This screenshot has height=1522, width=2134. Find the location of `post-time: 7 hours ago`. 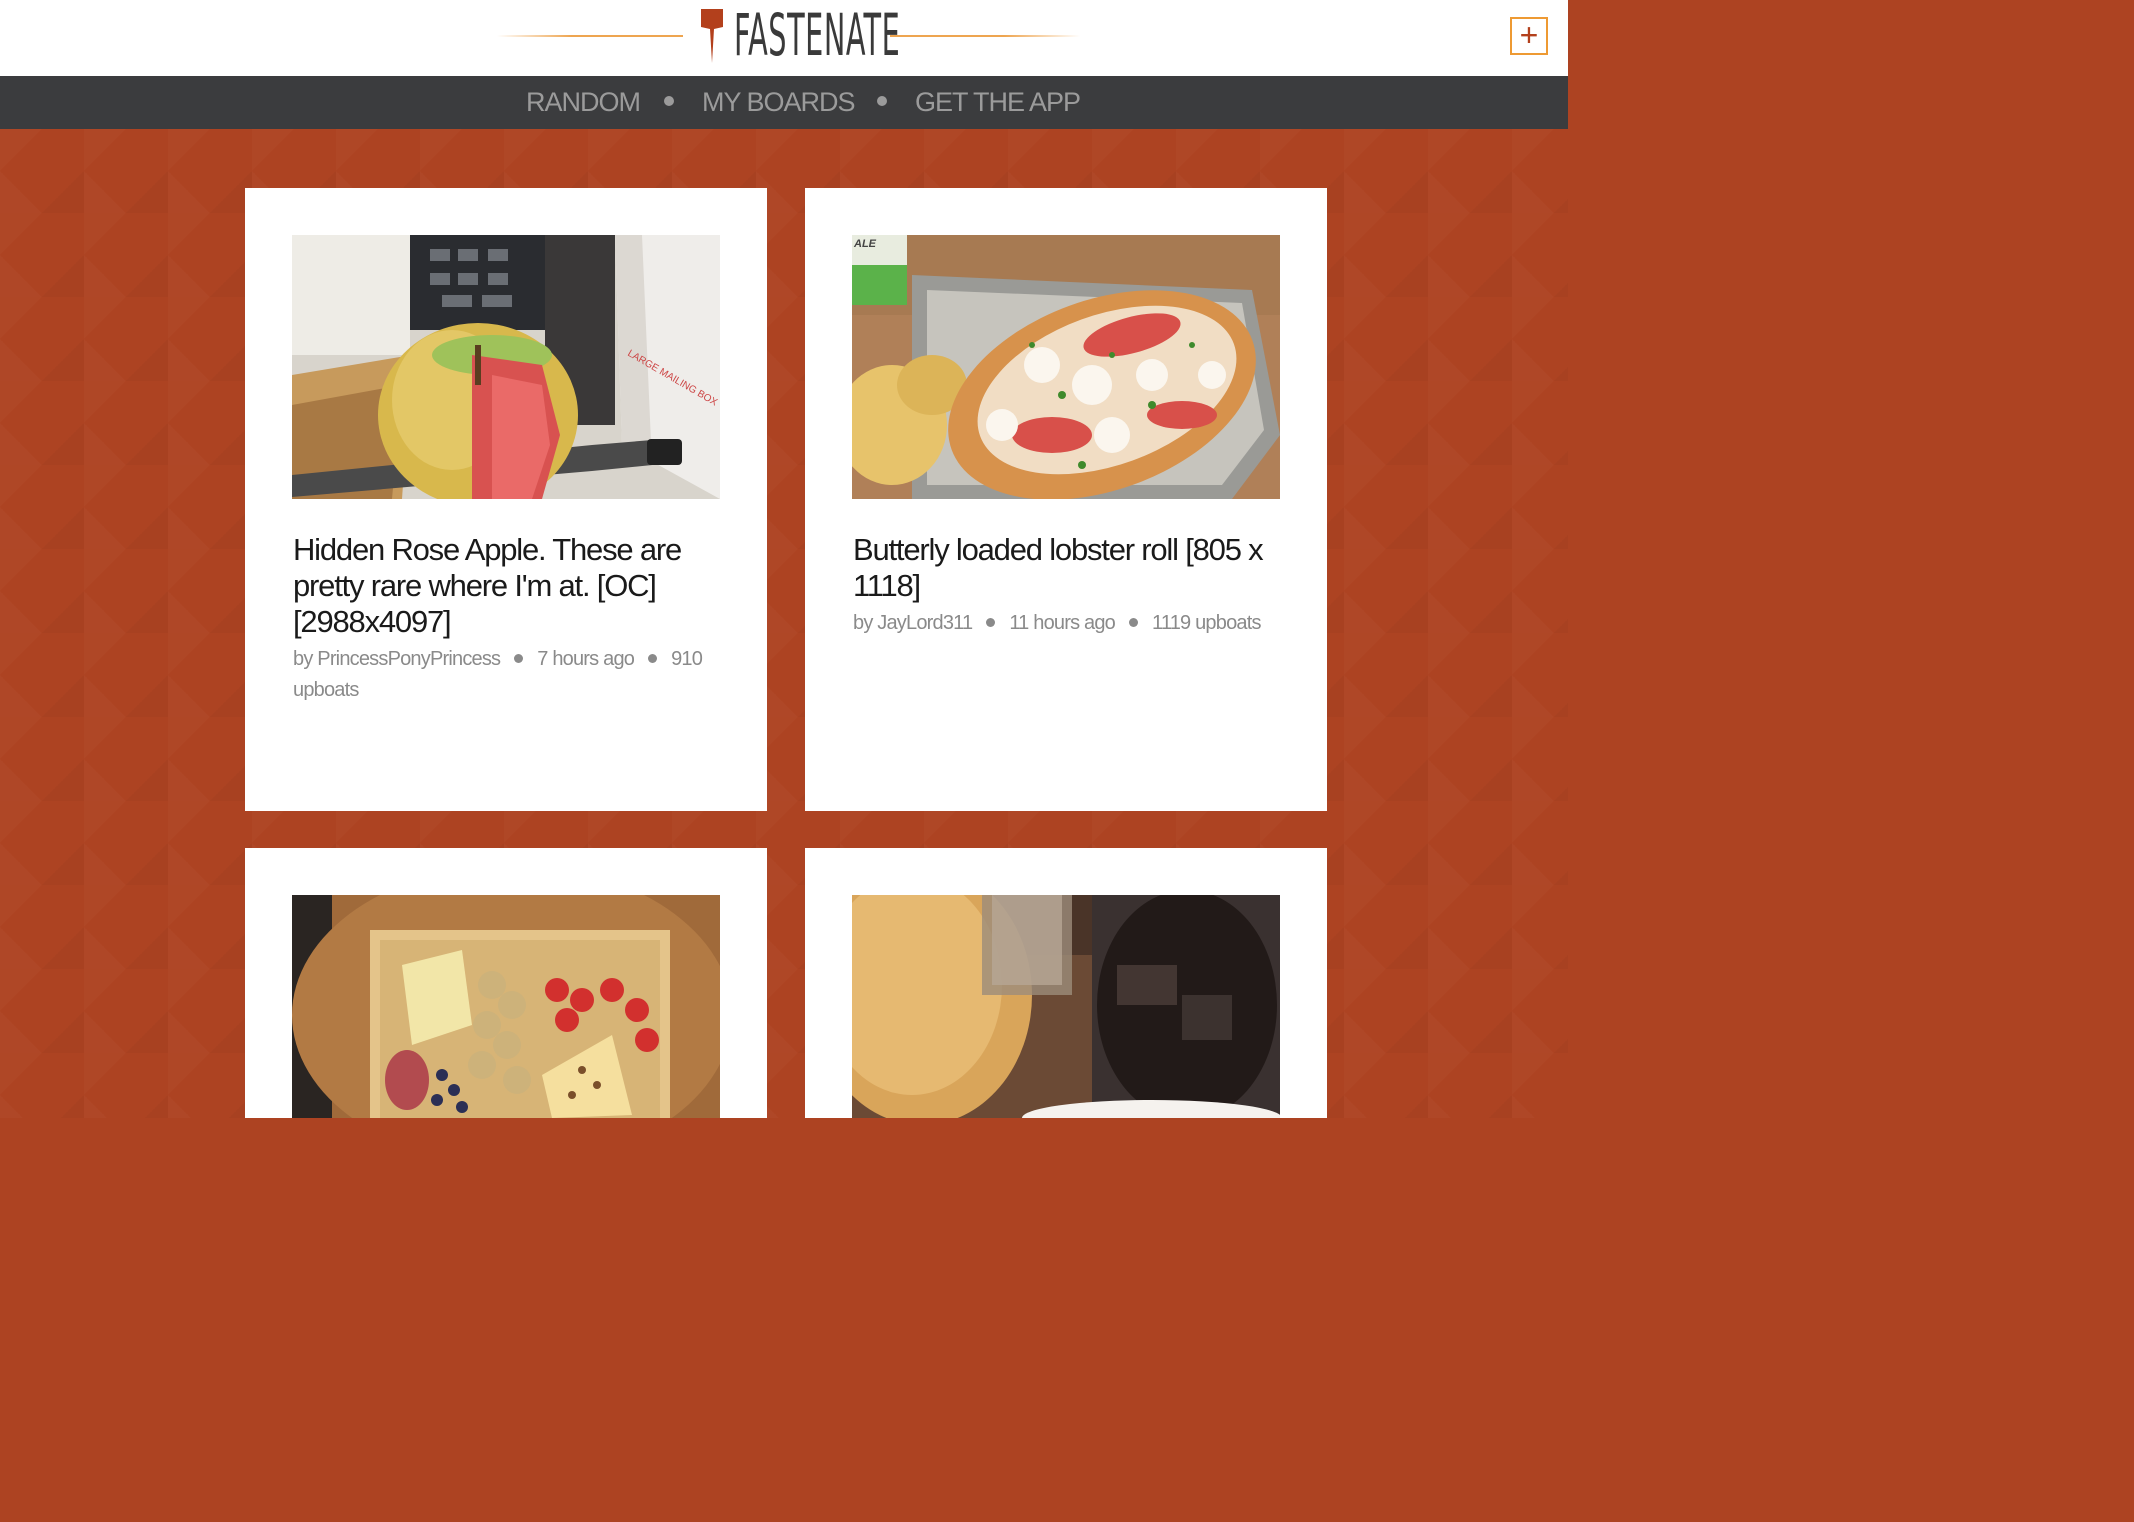

post-time: 7 hours ago is located at coordinates (586, 659).